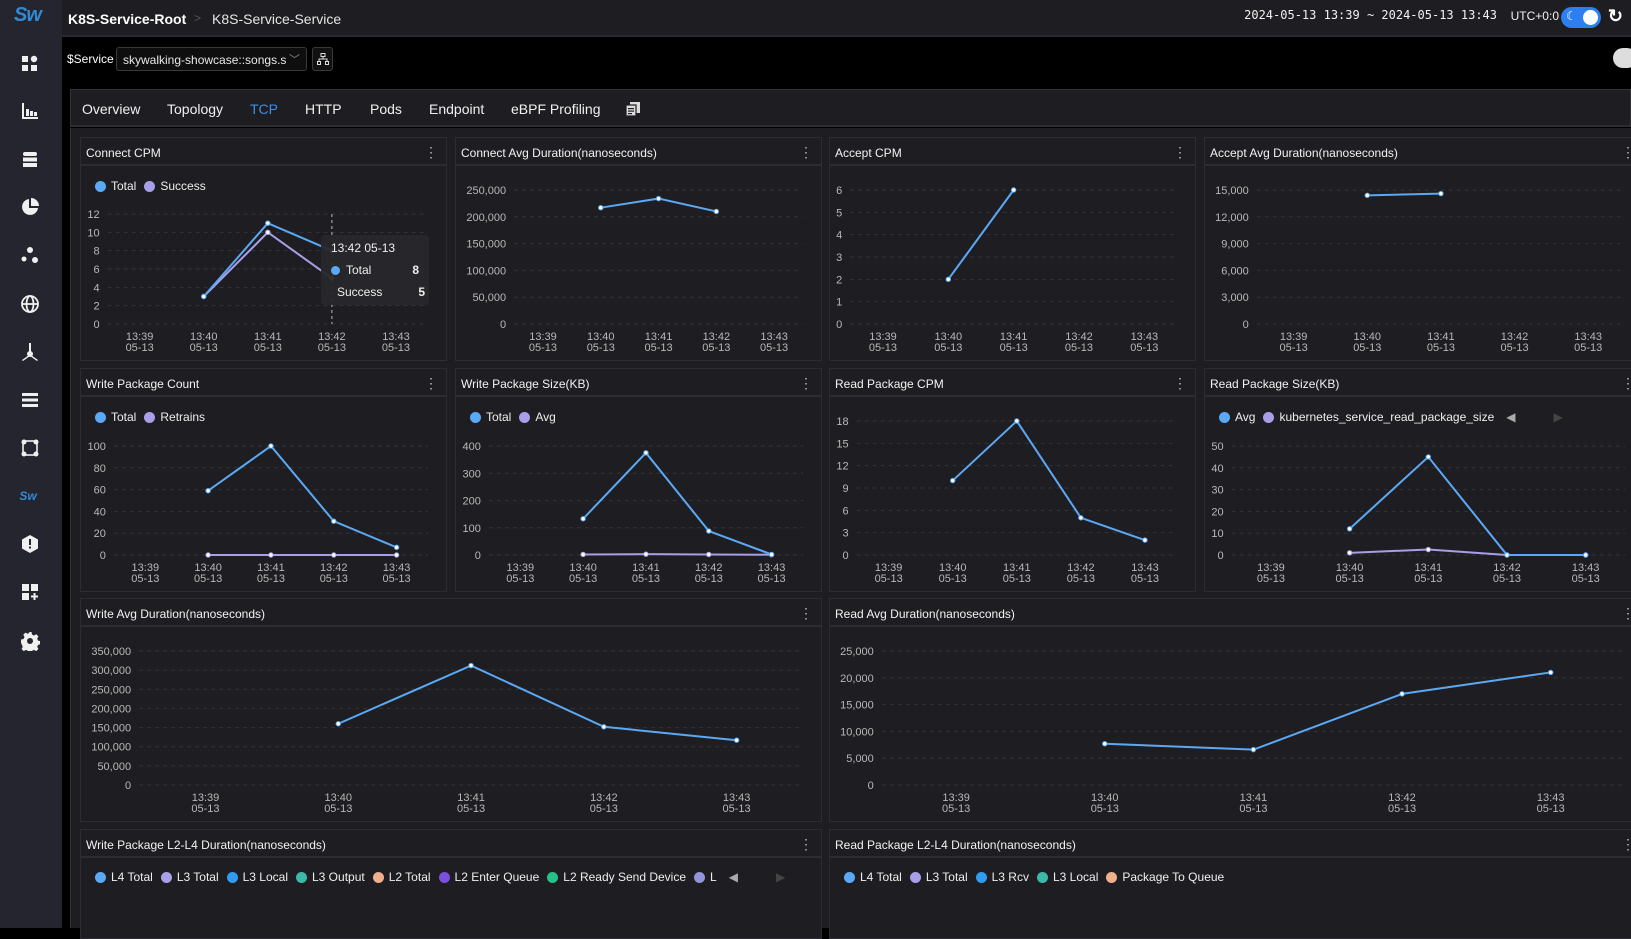 This screenshot has width=1631, height=939. Describe the element at coordinates (30, 111) in the screenshot. I see `chart-icon` at that location.